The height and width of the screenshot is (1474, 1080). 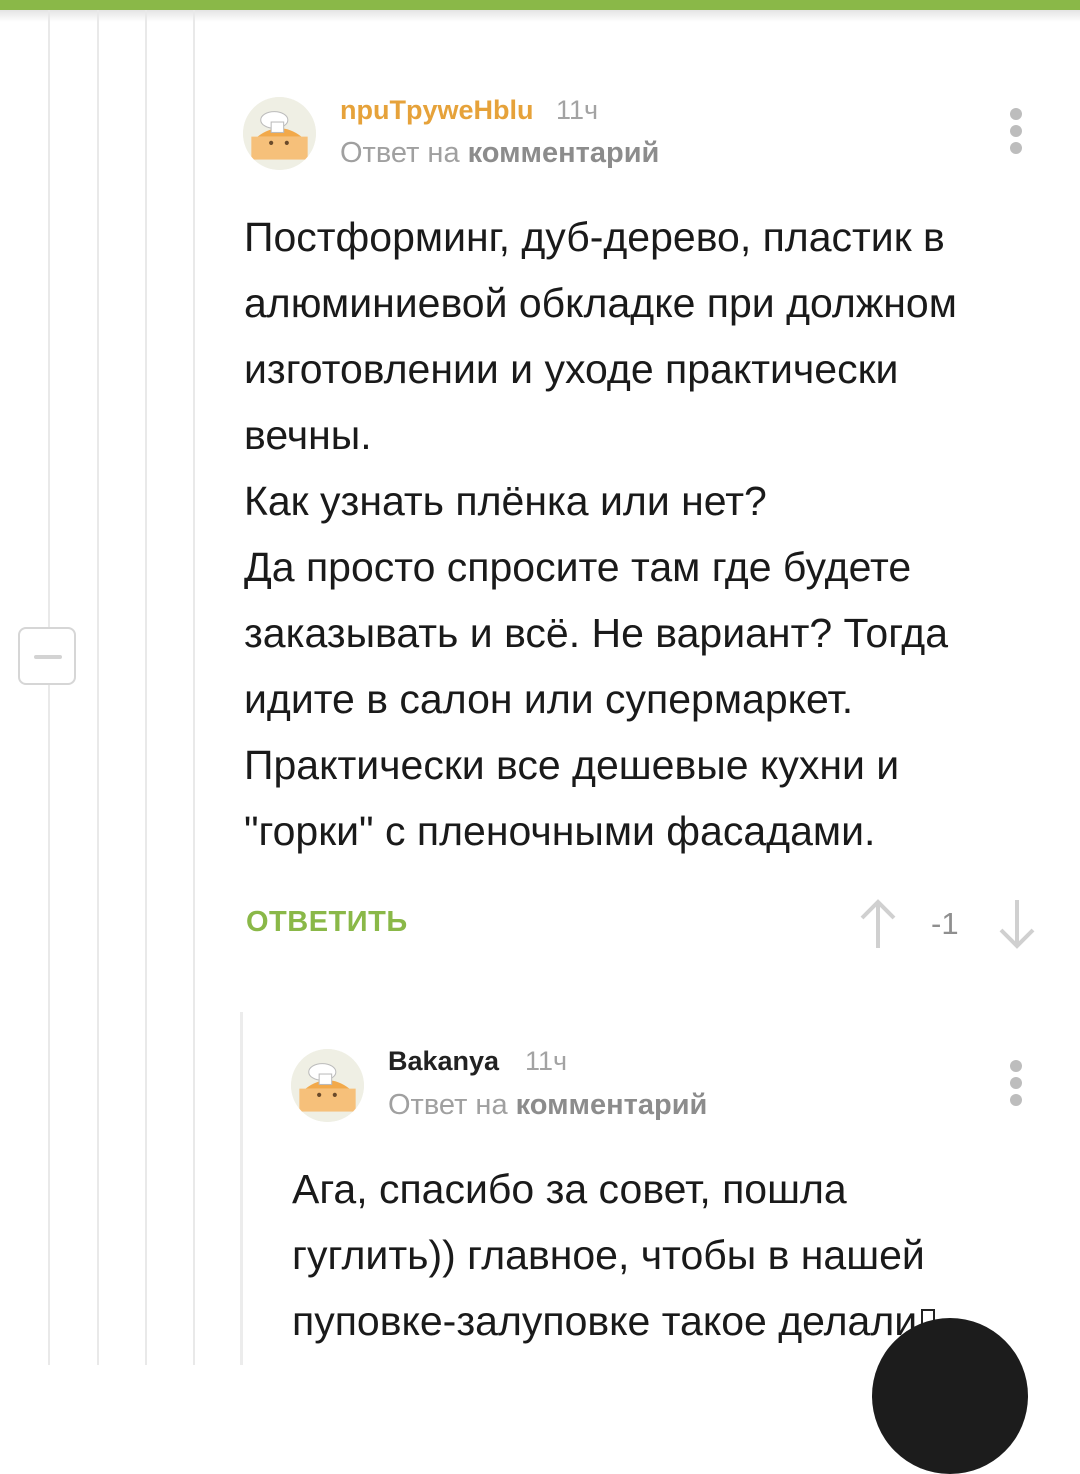 I want to click on floating-action-button, so click(x=950, y=1396).